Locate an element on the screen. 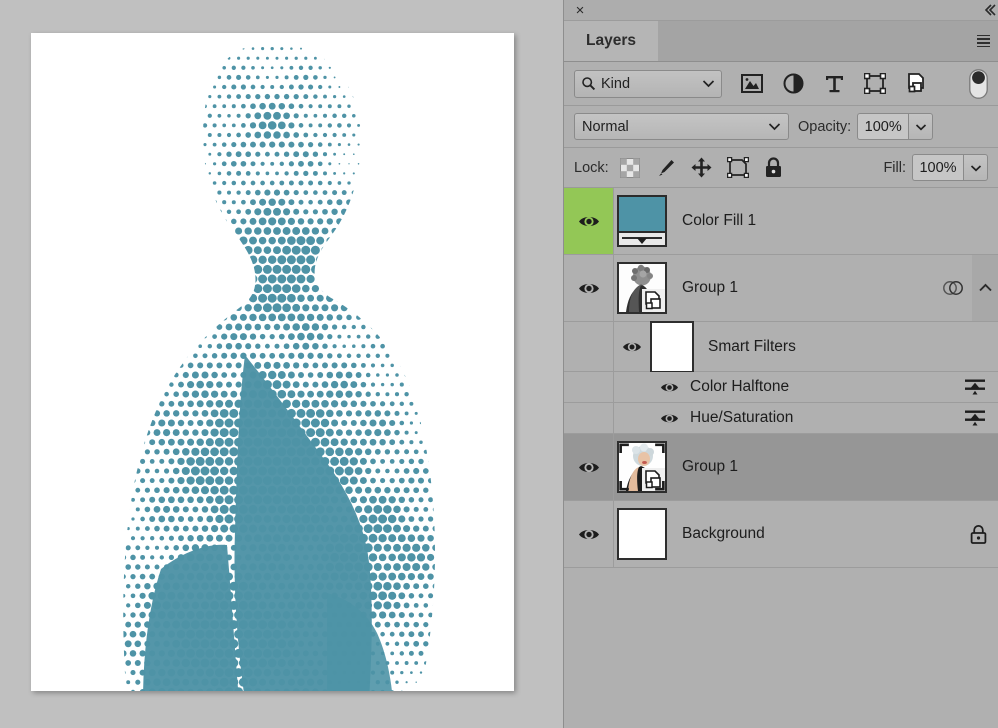 The height and width of the screenshot is (728, 998). smart-filters-visibility-toggle is located at coordinates (632, 347).